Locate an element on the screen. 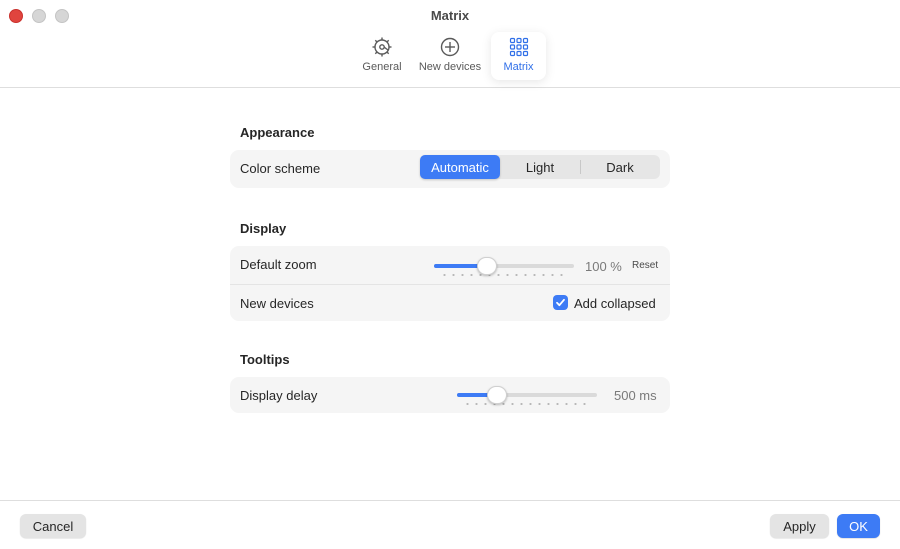  display-delay-row: Display delay 500 ms is located at coordinates (450, 395).